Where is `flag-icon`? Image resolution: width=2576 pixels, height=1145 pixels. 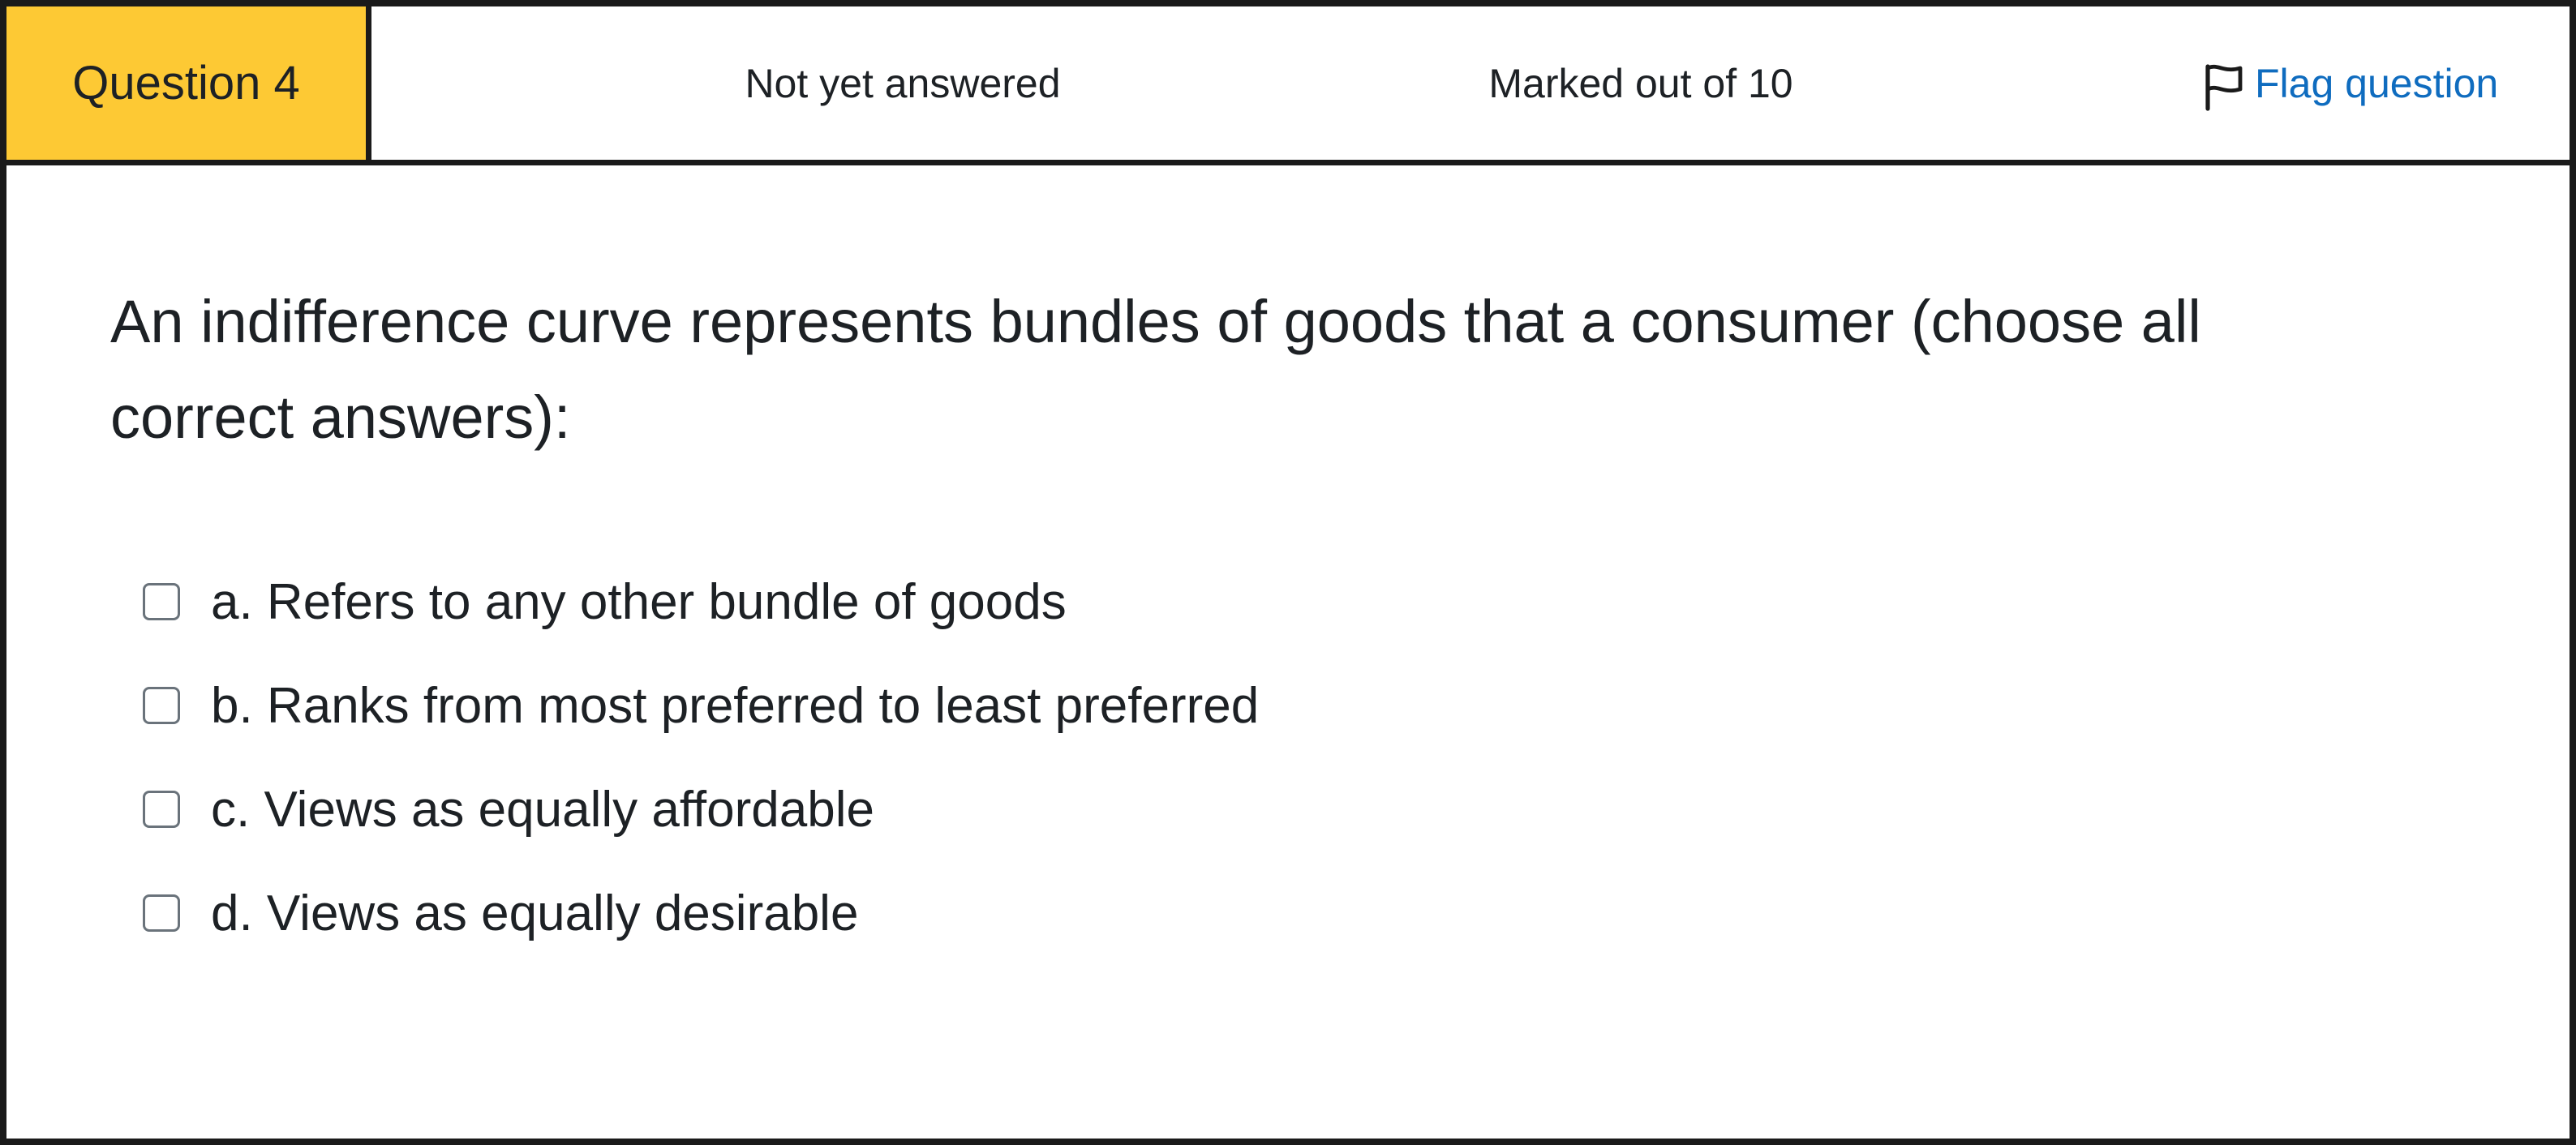
flag-icon is located at coordinates (2225, 86).